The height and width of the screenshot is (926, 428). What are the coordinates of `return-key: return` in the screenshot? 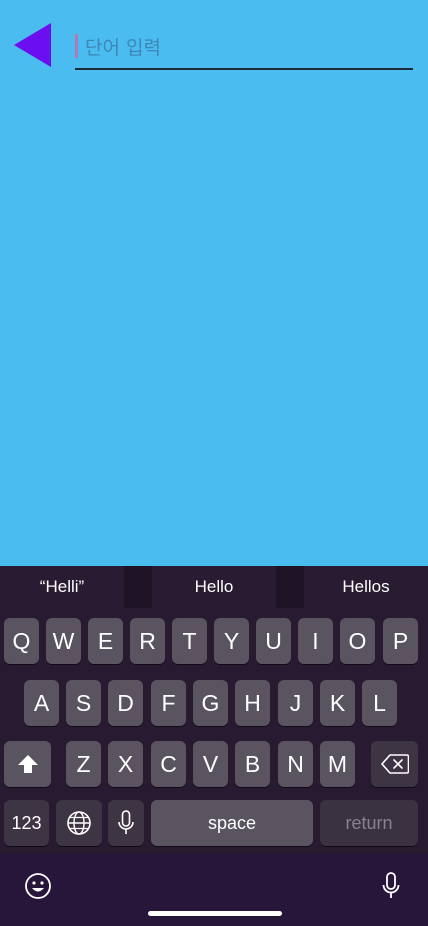 It's located at (369, 823).